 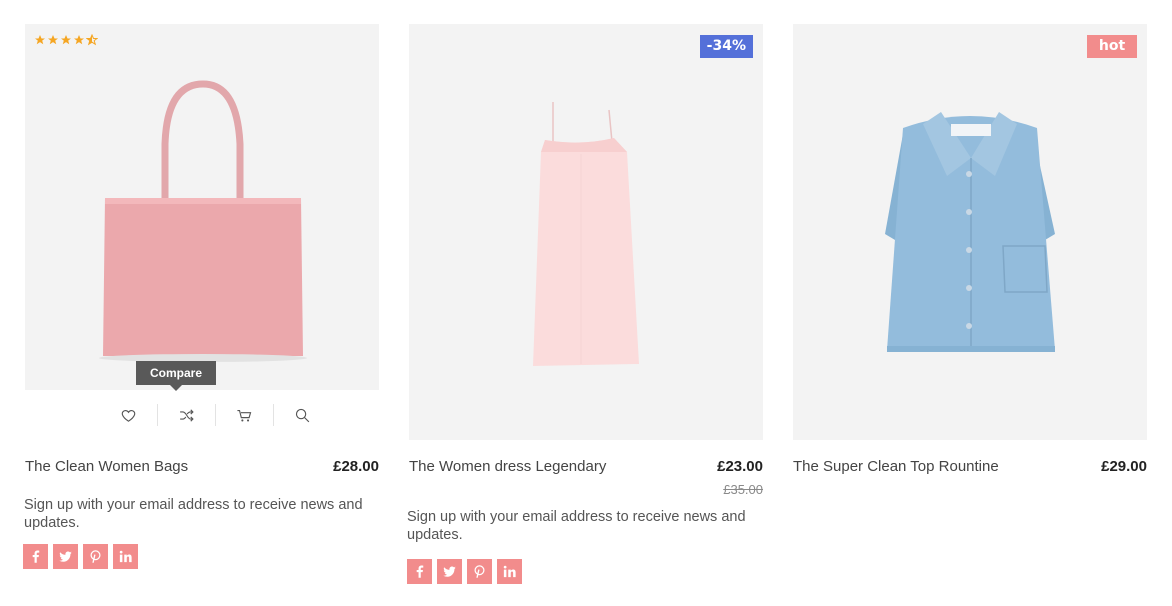 I want to click on product-title-row: The Clean Women Bags £28.00, so click(x=202, y=468).